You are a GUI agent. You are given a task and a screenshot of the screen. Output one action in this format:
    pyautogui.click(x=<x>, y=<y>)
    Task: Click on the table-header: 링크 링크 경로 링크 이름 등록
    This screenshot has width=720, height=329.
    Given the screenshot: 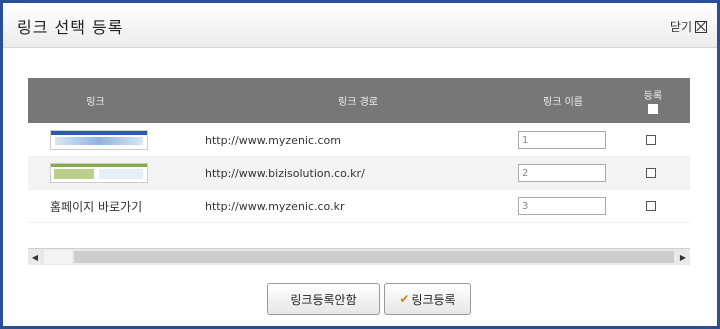 What is the action you would take?
    pyautogui.click(x=359, y=100)
    